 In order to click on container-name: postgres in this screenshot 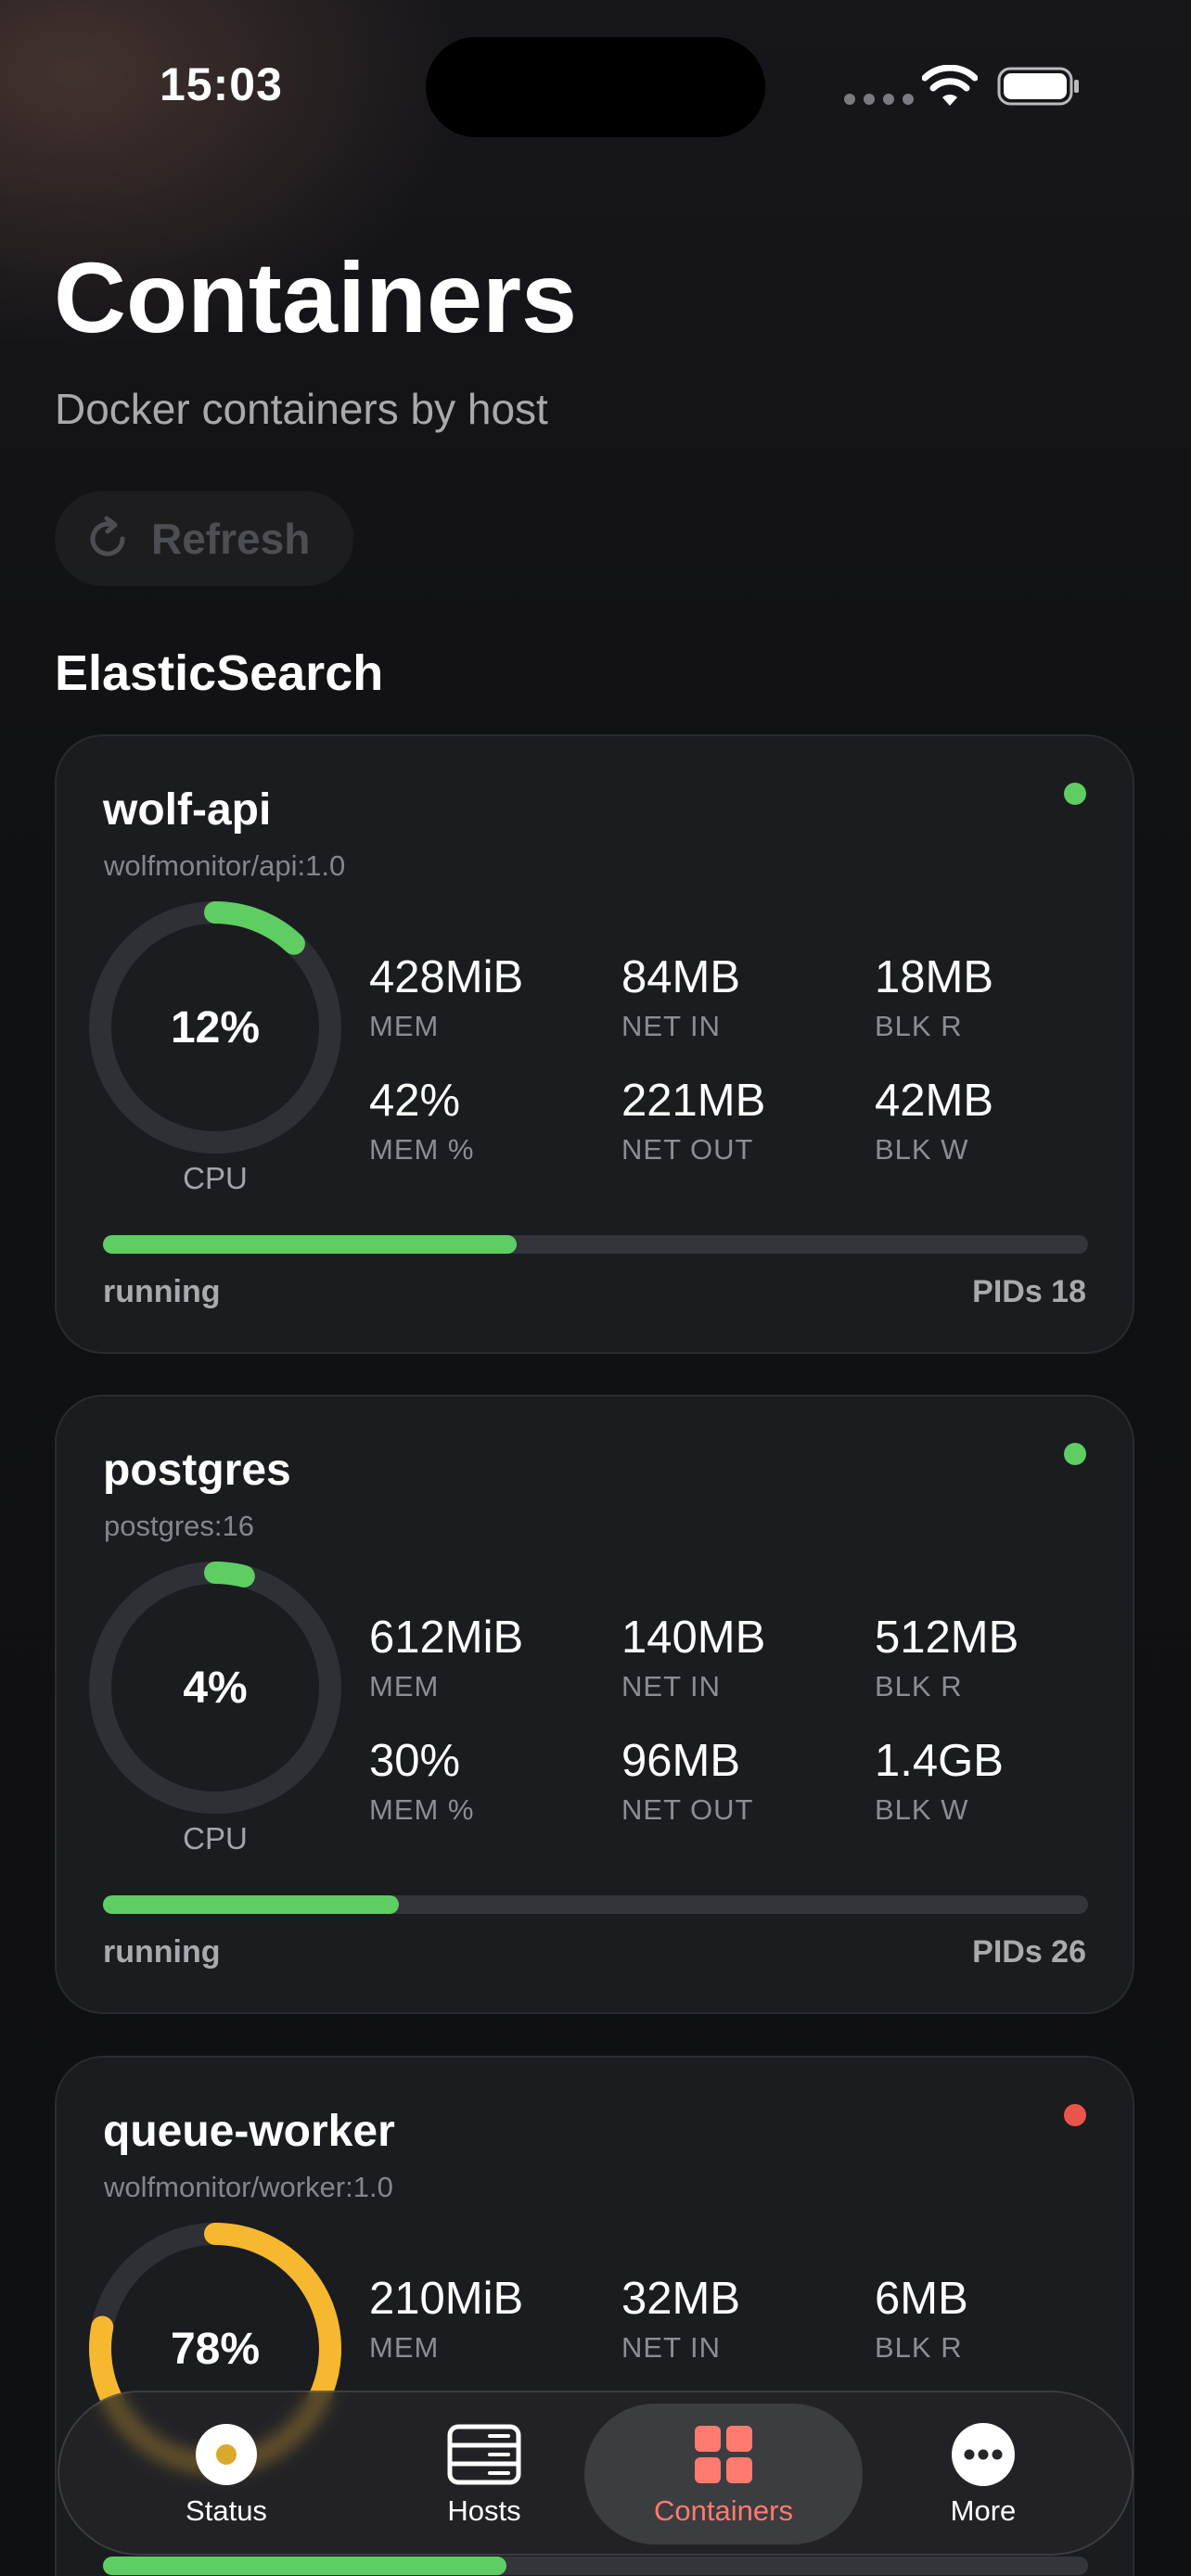, I will do `click(197, 1471)`.